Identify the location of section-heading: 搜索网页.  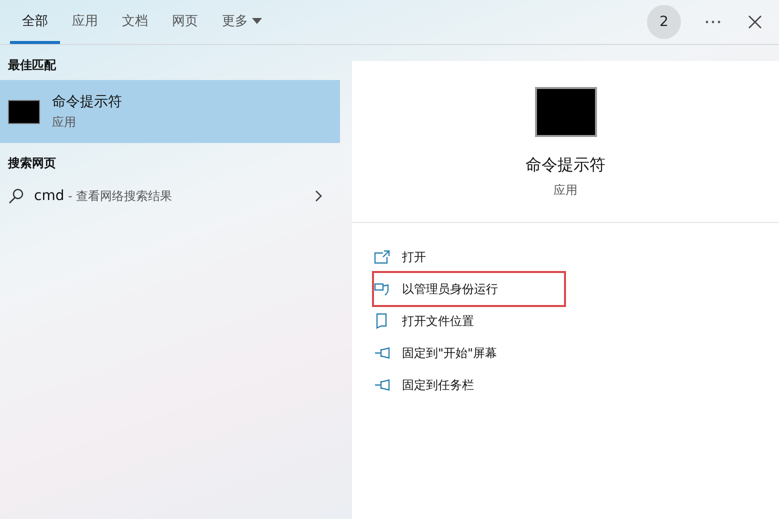
(31, 163).